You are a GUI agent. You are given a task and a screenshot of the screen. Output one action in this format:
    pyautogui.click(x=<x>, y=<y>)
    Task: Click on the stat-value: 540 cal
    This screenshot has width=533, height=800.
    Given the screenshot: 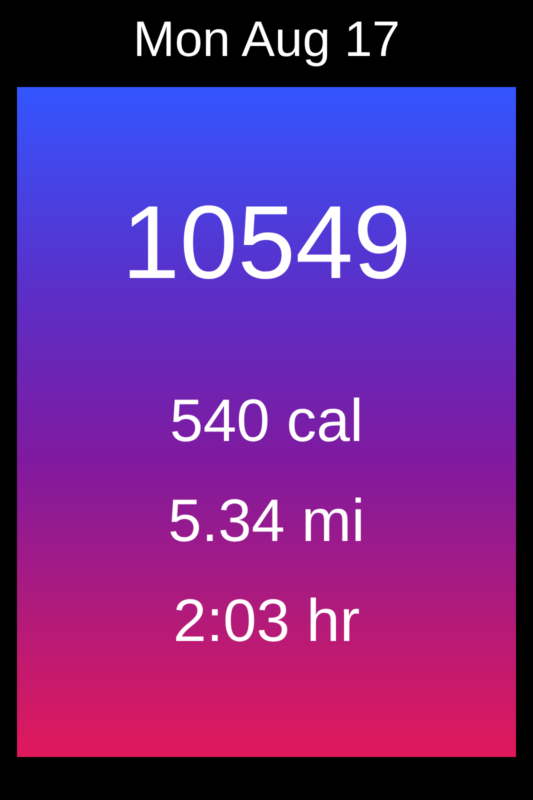 What is the action you would take?
    pyautogui.click(x=267, y=421)
    